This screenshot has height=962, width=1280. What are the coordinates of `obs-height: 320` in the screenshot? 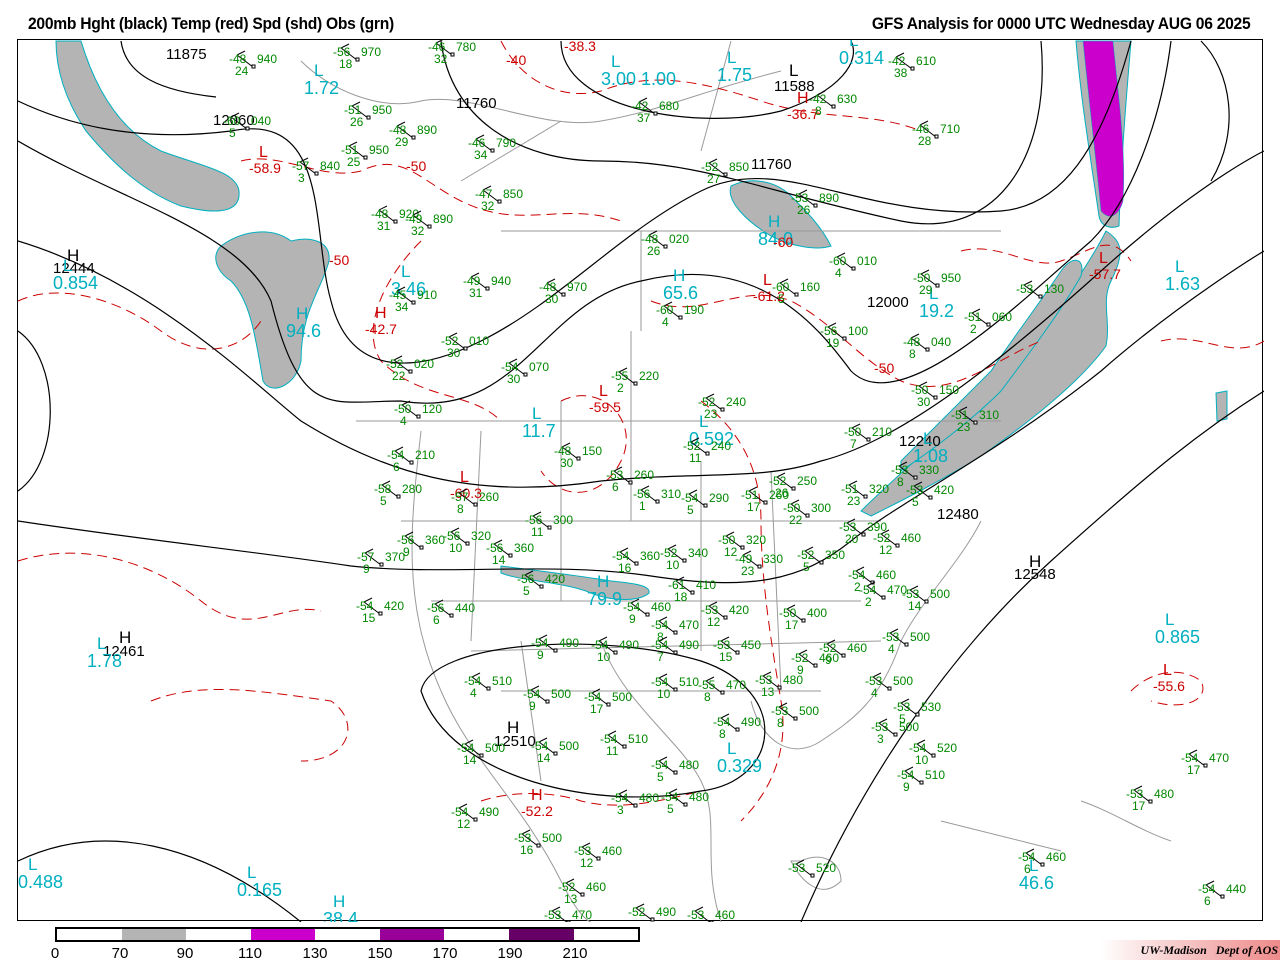 It's located at (879, 489).